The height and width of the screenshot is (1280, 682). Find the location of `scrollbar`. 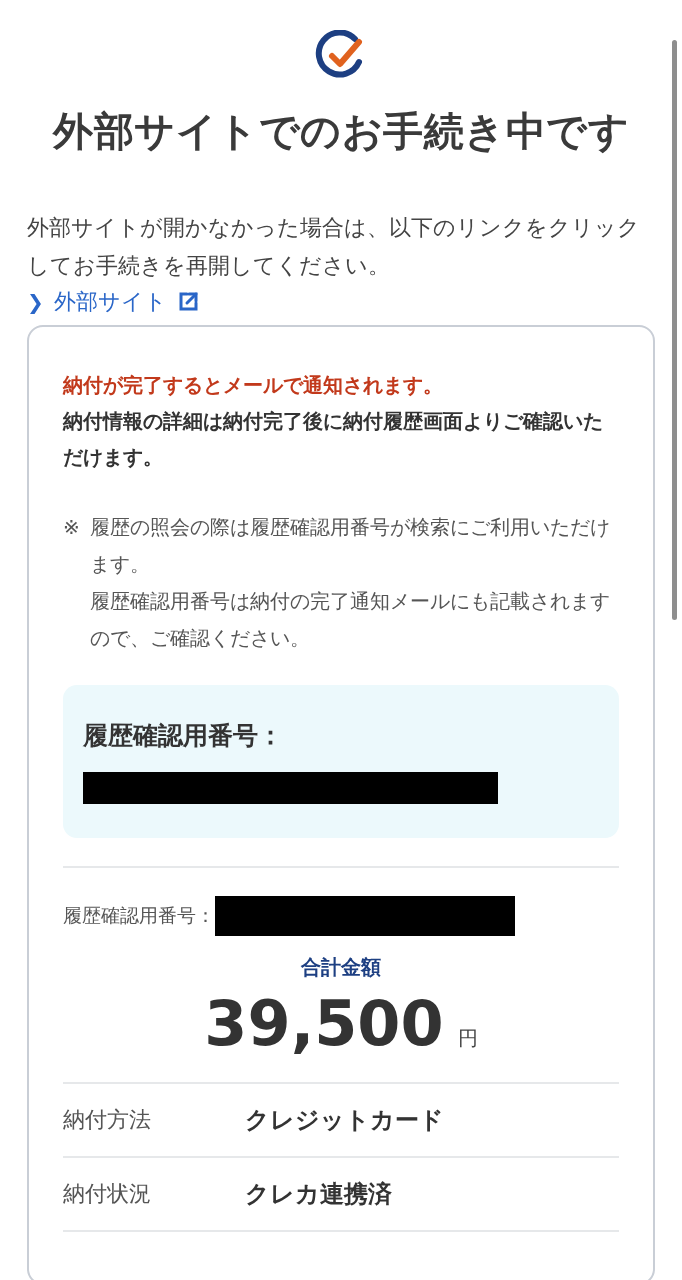

scrollbar is located at coordinates (674, 330).